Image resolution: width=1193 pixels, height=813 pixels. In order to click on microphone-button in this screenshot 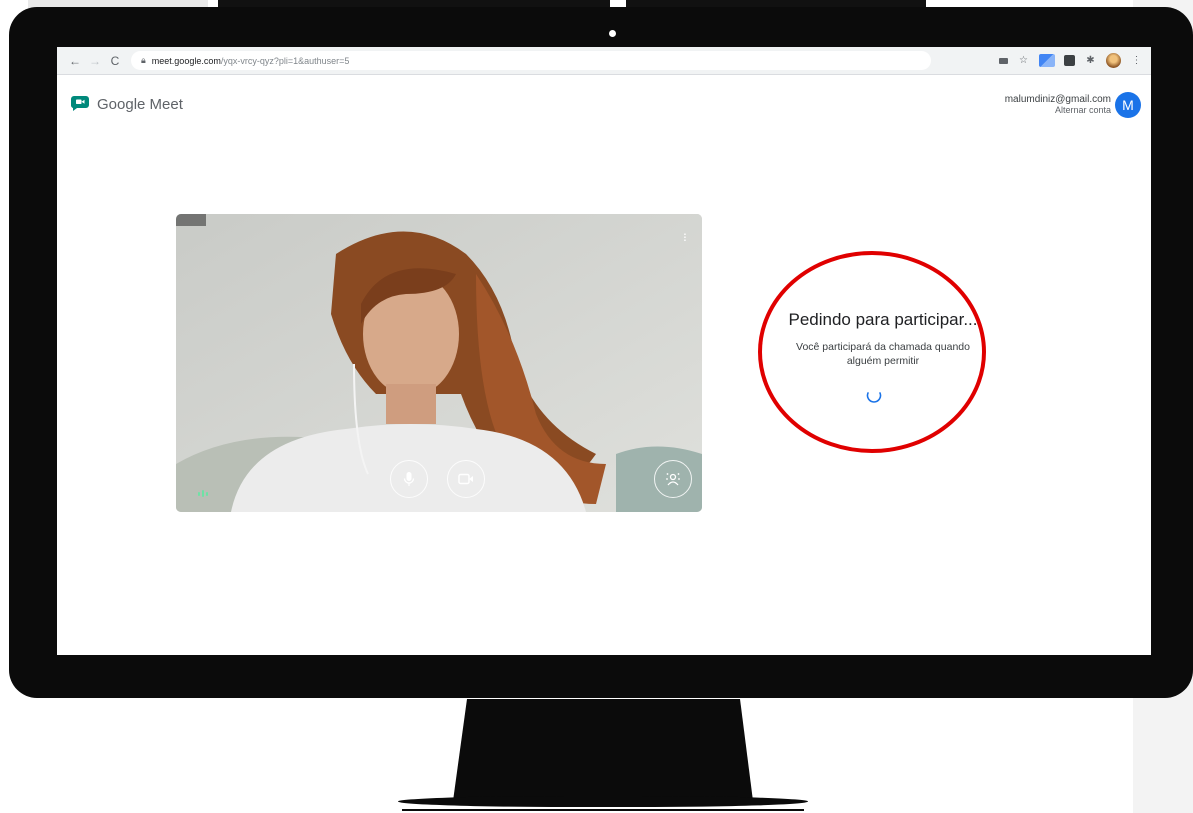, I will do `click(409, 479)`.